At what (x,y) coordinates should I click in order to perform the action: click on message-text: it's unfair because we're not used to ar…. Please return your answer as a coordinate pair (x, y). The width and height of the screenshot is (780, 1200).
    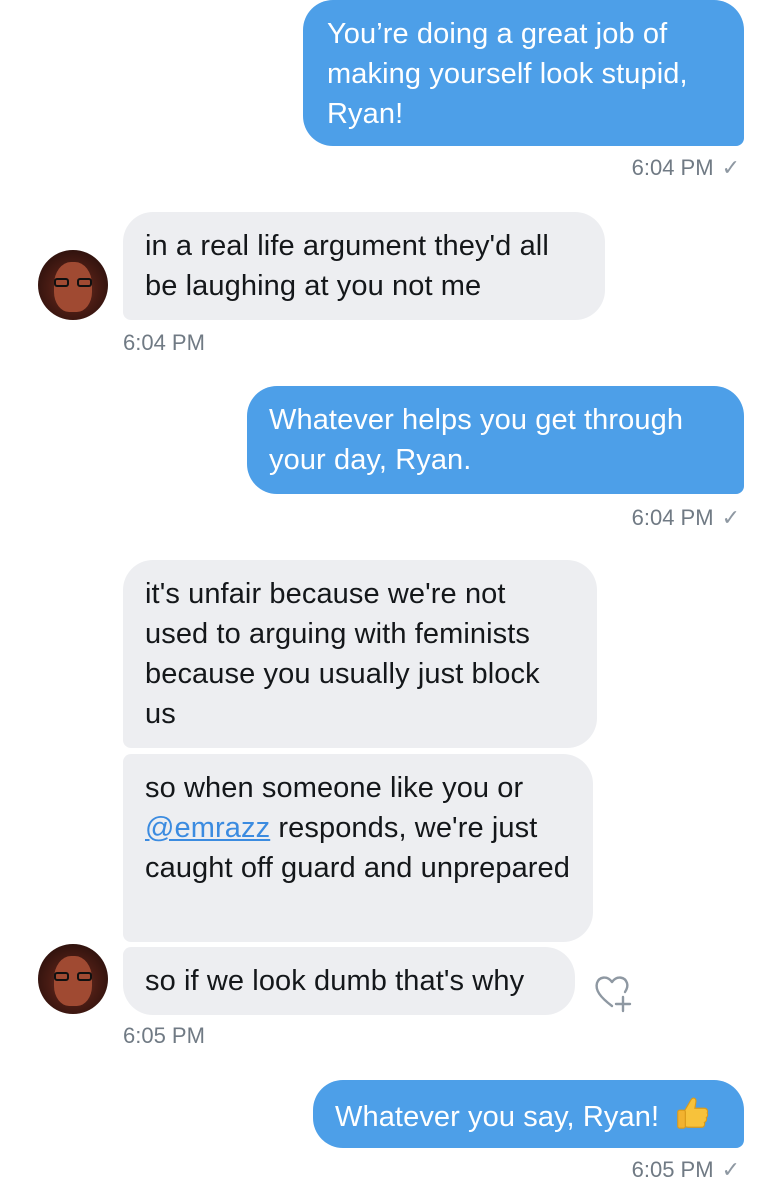
    Looking at the image, I should click on (342, 654).